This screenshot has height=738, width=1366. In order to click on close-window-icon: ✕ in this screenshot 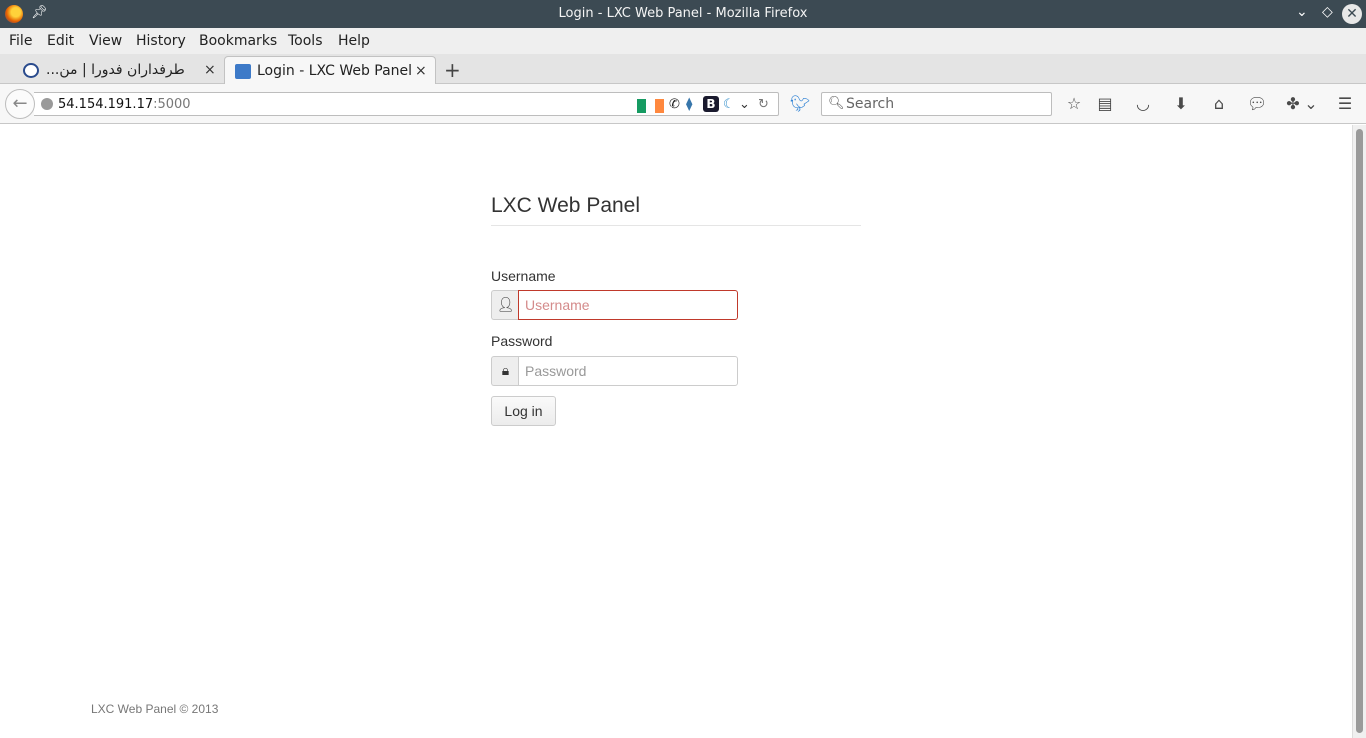, I will do `click(1352, 14)`.